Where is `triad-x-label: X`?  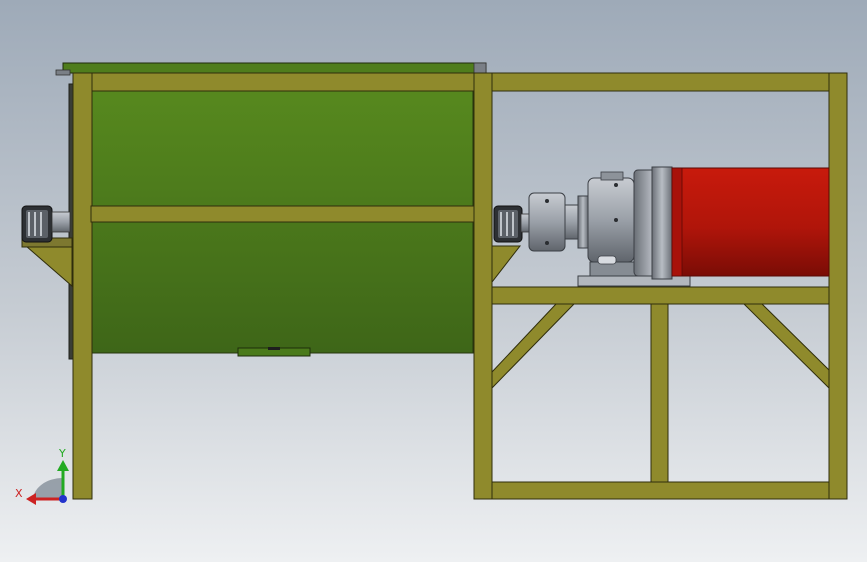 triad-x-label: X is located at coordinates (19, 493).